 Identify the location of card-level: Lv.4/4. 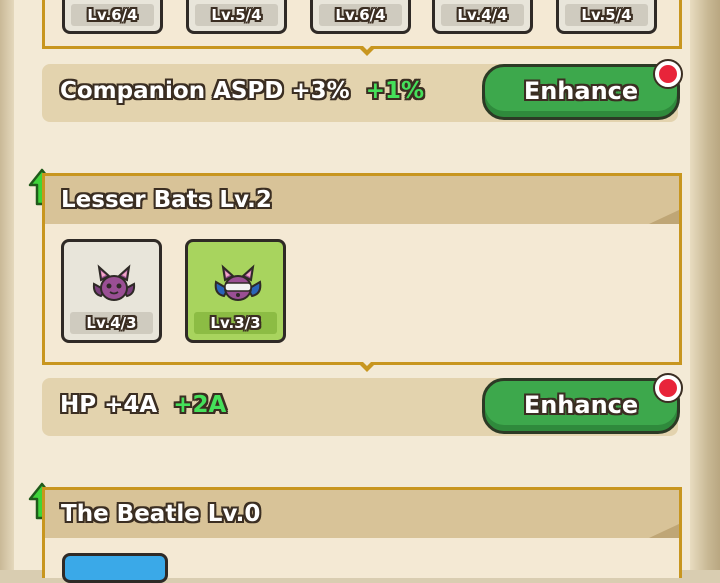
(482, 15).